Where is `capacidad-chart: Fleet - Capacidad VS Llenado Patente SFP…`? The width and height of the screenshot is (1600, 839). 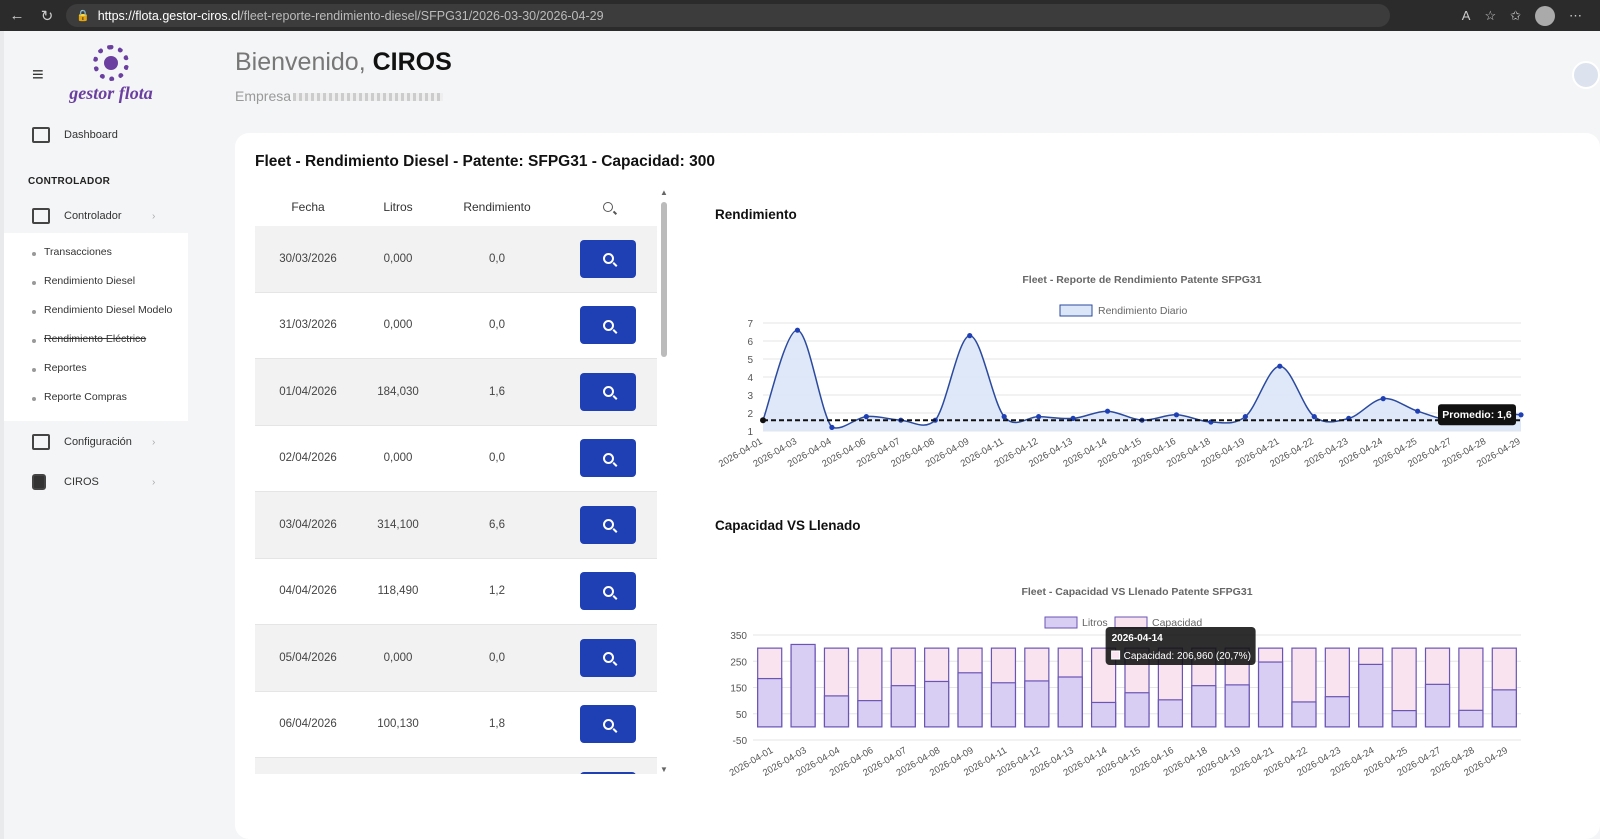
capacidad-chart: Fleet - Capacidad VS Llenado Patente SFP… is located at coordinates (1130, 687).